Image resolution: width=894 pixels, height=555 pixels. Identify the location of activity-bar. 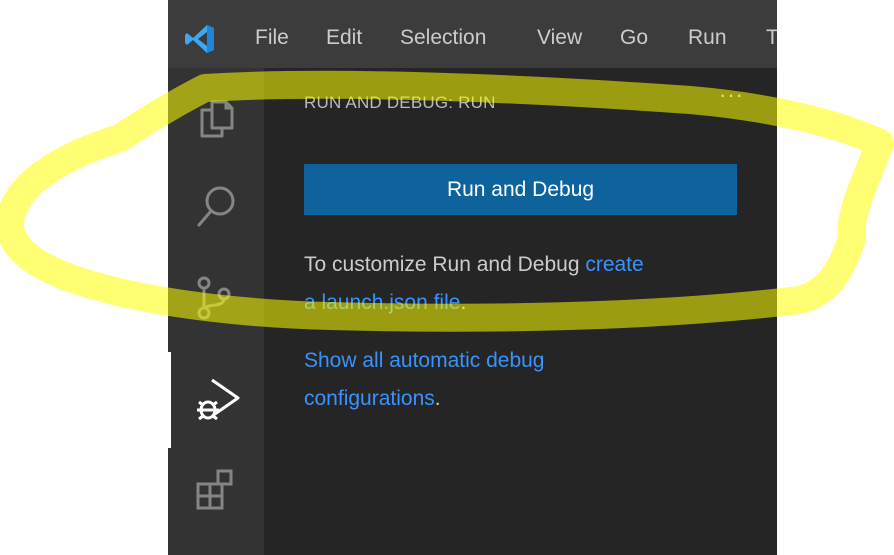
(216, 311).